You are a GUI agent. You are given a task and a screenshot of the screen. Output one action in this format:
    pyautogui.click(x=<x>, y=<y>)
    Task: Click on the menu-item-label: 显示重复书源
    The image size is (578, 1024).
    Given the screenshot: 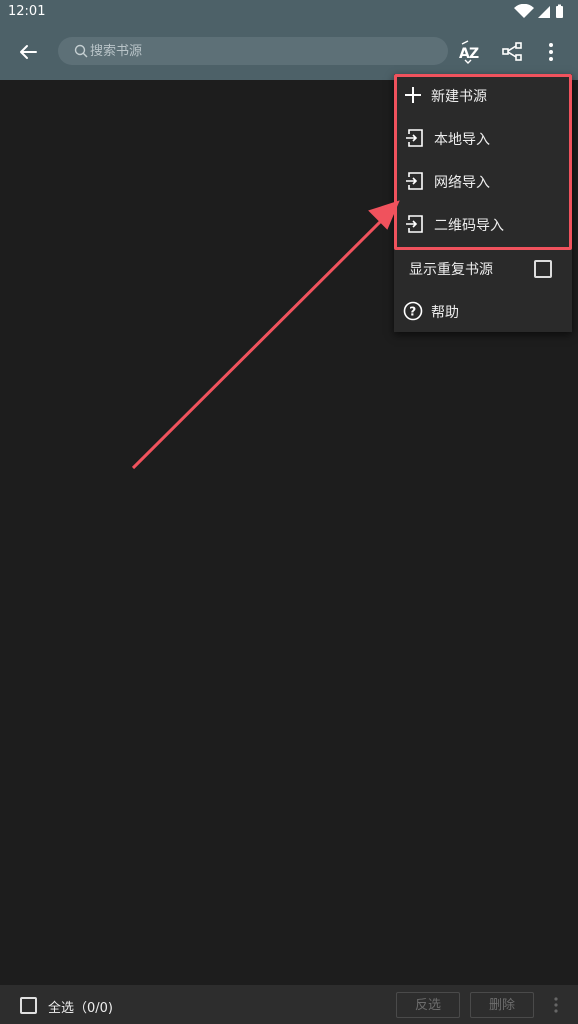 What is the action you would take?
    pyautogui.click(x=451, y=270)
    